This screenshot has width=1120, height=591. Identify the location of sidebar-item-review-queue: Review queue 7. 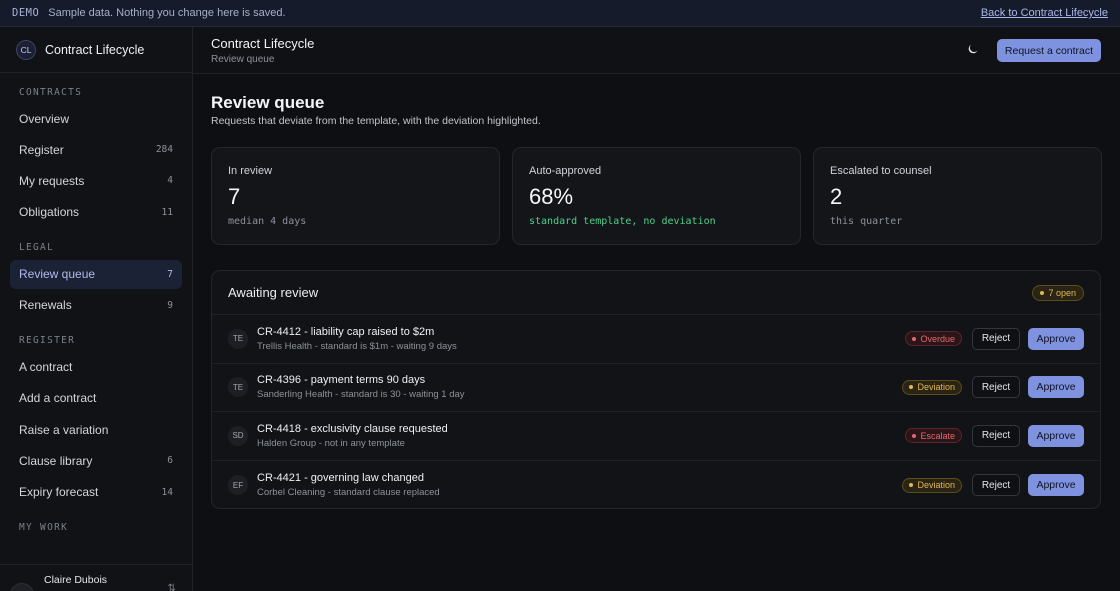
(96, 274).